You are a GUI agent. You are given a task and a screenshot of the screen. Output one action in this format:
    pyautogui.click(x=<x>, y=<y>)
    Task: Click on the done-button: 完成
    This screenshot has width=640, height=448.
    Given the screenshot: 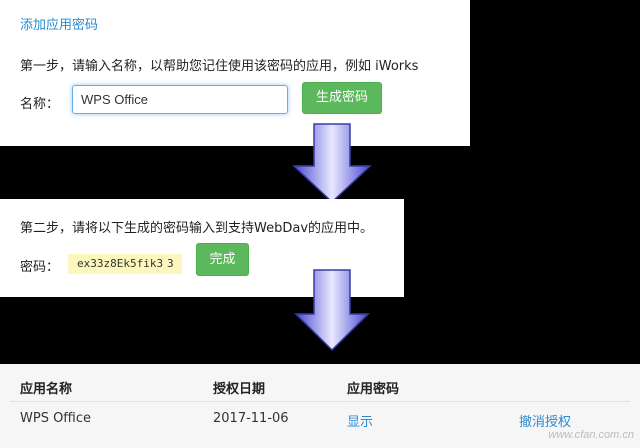 What is the action you would take?
    pyautogui.click(x=222, y=259)
    